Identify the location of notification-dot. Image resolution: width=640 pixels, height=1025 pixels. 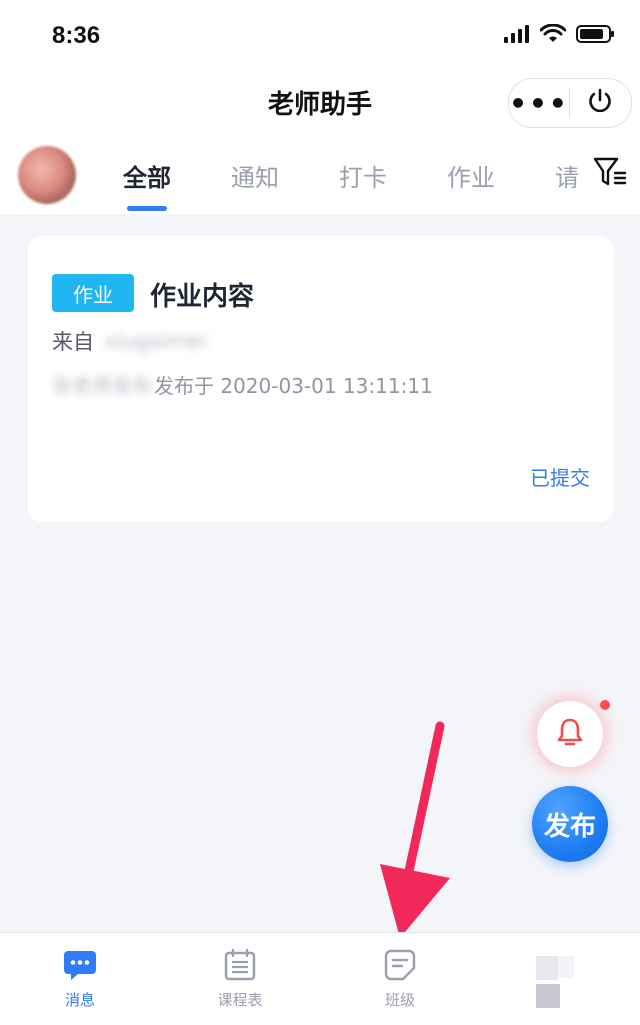
(605, 705).